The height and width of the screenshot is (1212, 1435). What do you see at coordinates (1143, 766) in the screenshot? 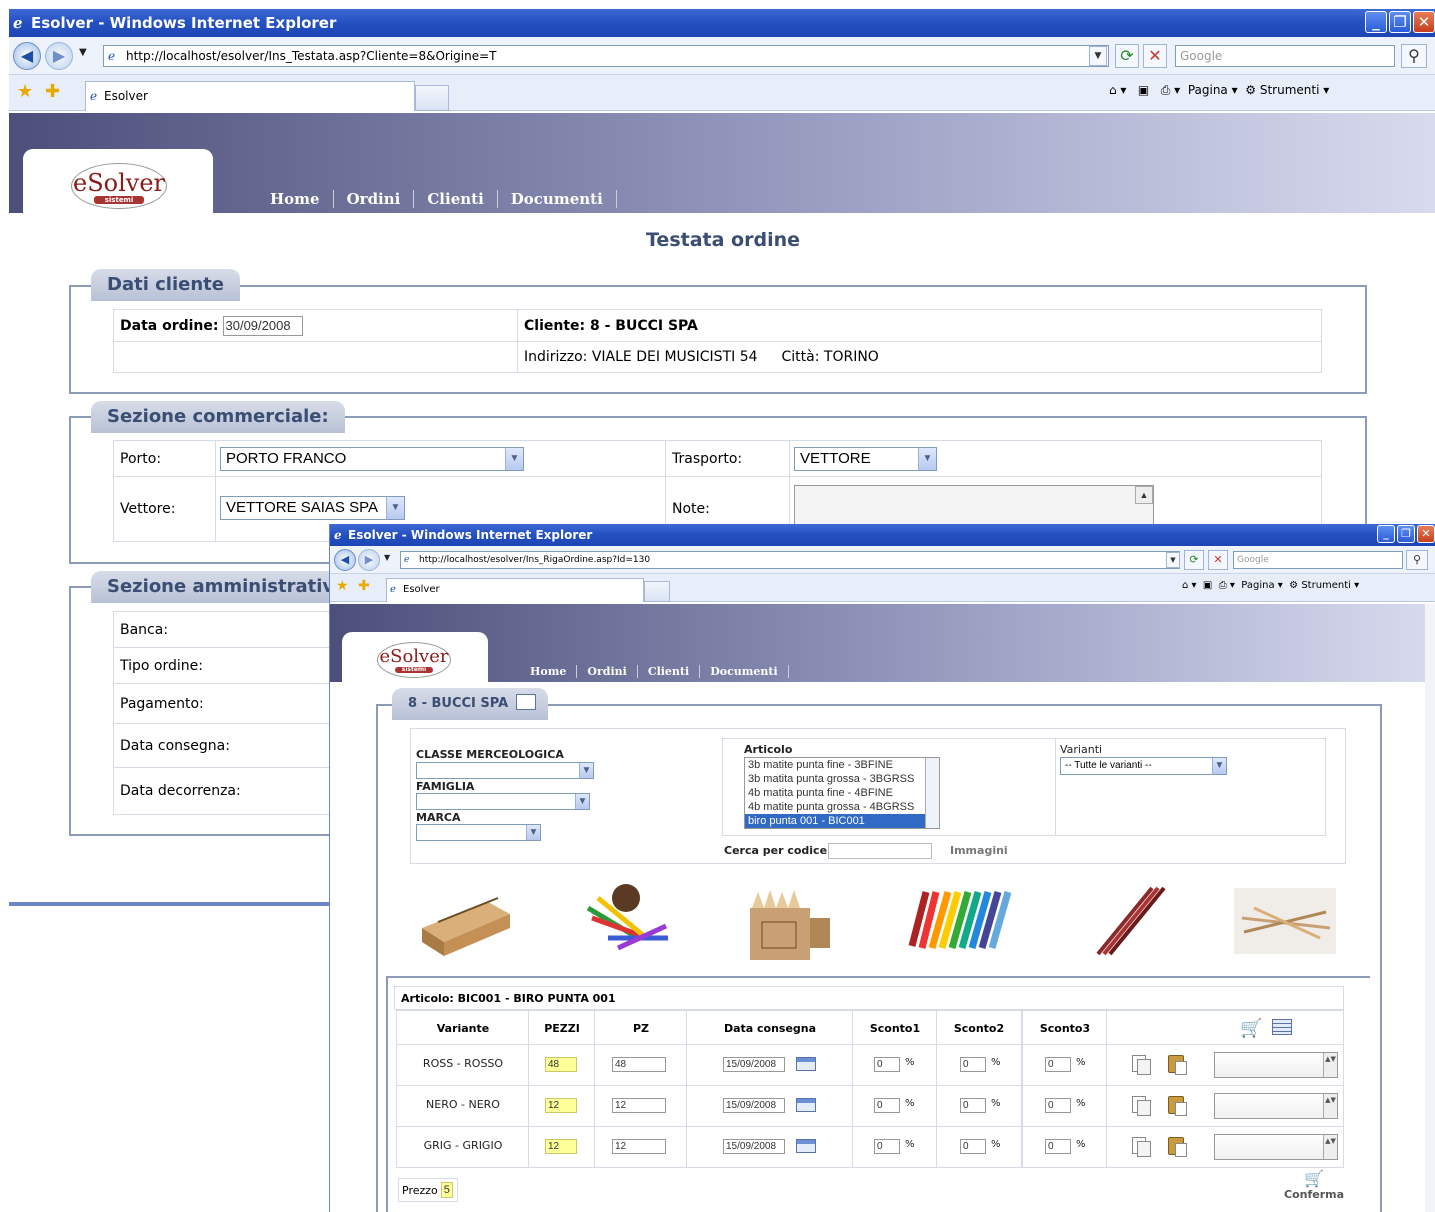
I see `varianti-select: -- Tutte le varianti -- ▼` at bounding box center [1143, 766].